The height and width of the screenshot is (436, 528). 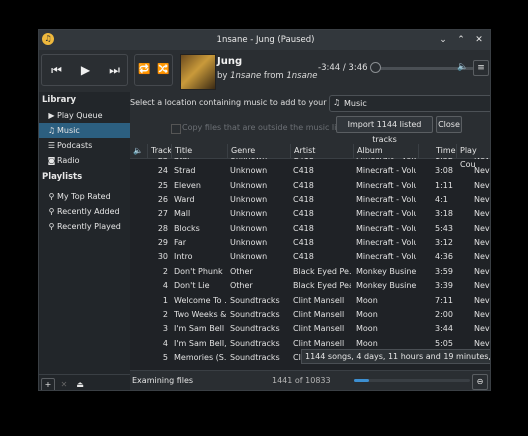 I want to click on cell-track: 23, so click(x=159, y=161).